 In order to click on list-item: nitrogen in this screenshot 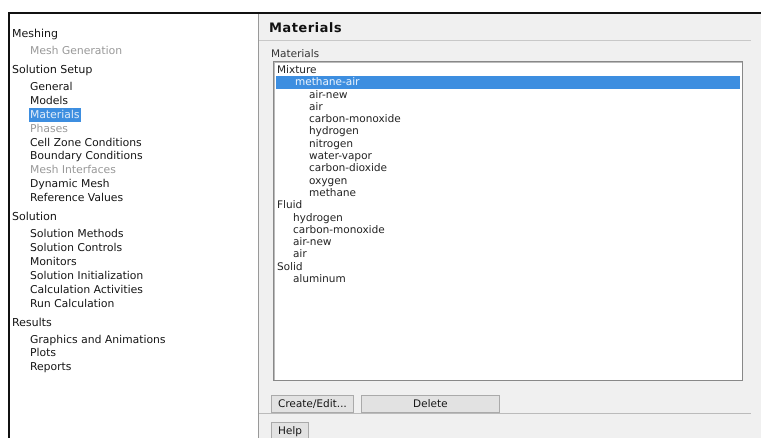, I will do `click(508, 144)`.